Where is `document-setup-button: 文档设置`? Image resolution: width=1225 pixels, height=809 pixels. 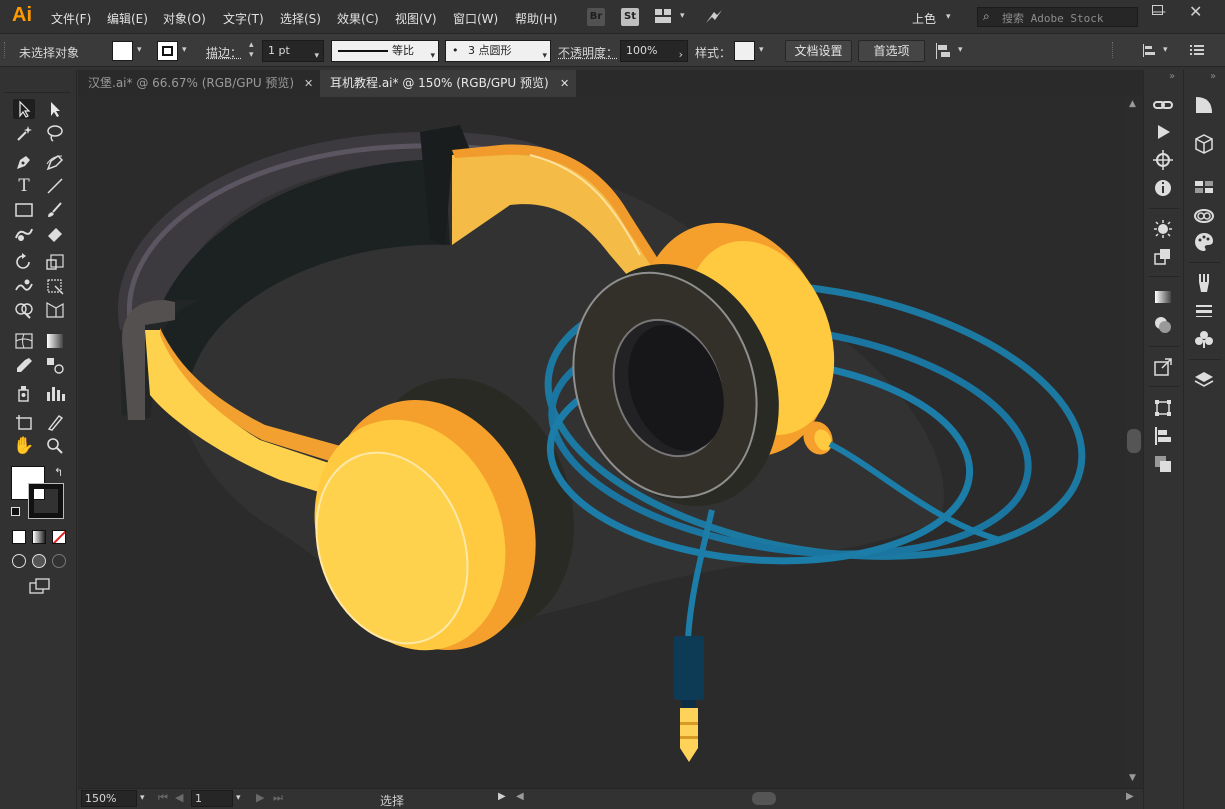
document-setup-button: 文档设置 is located at coordinates (818, 51).